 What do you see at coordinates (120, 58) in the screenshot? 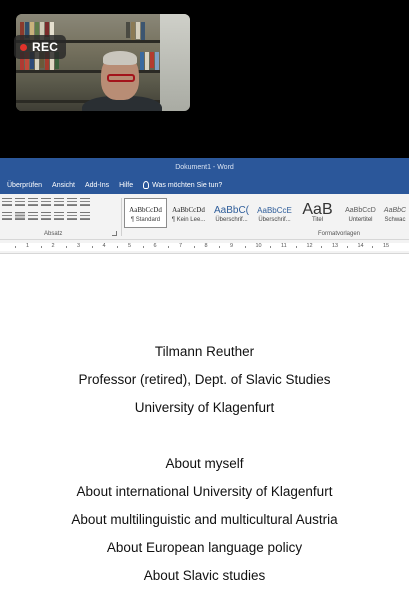
I see `person-hair` at bounding box center [120, 58].